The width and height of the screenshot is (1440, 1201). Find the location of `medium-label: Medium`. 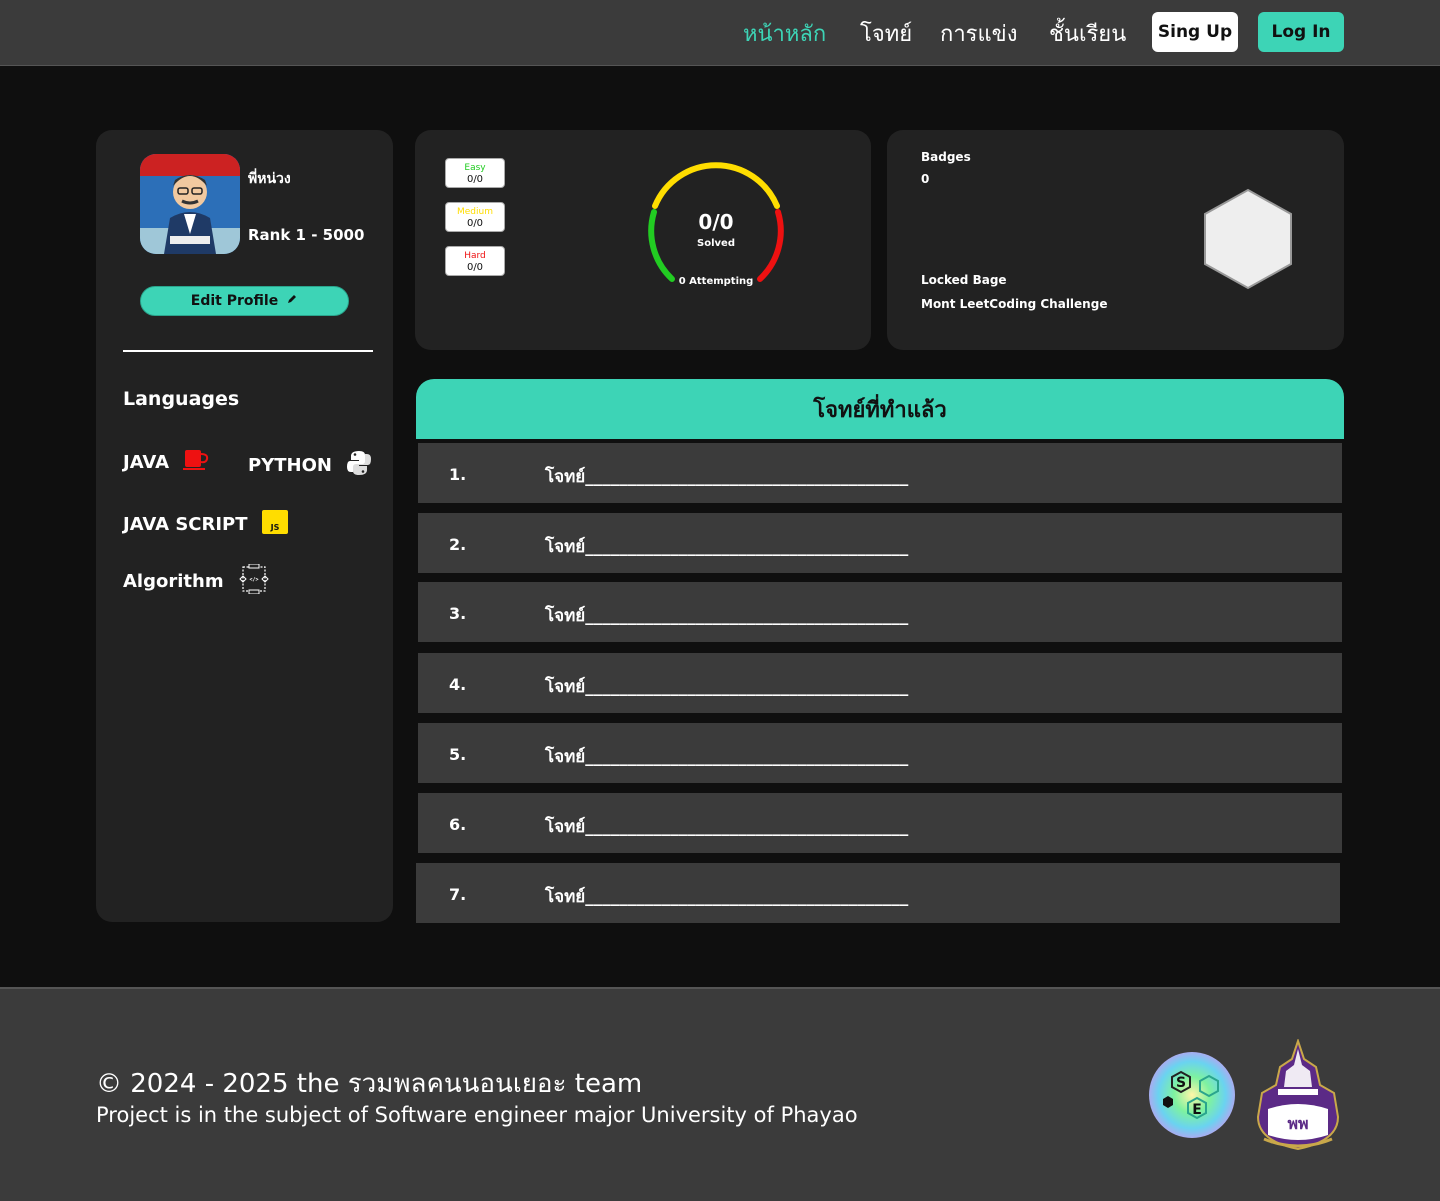

medium-label: Medium is located at coordinates (475, 212).